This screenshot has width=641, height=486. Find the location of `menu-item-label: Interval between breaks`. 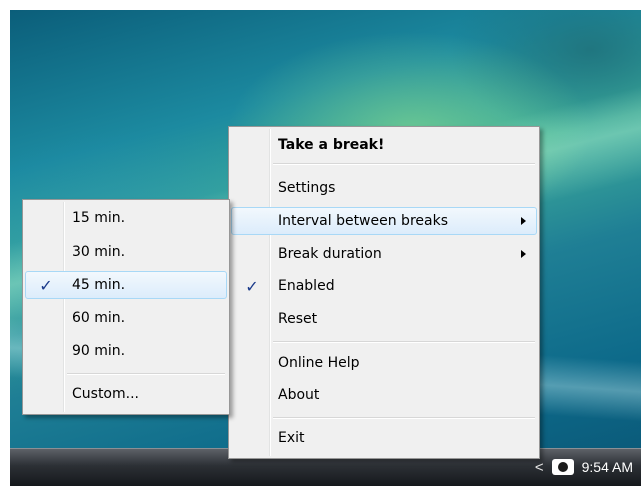

menu-item-label: Interval between breaks is located at coordinates (363, 221).